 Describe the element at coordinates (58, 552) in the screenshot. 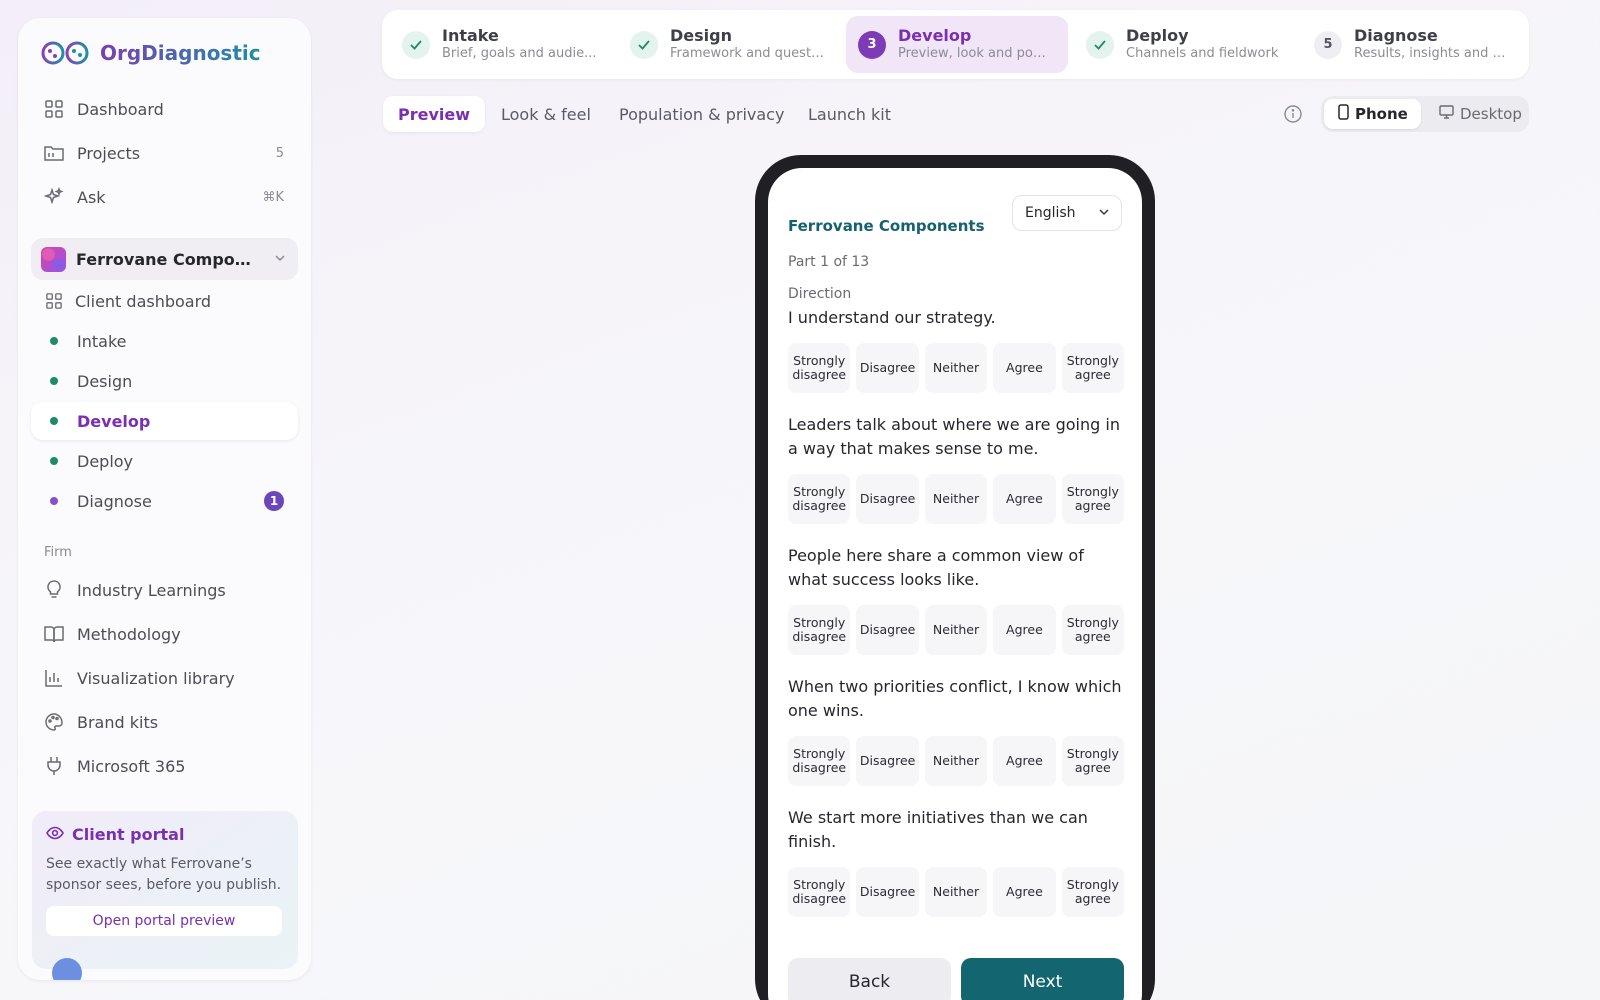

I see `firm-section-label: Firm` at that location.